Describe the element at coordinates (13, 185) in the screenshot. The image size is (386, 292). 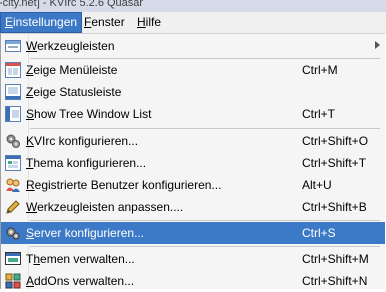
I see `users-icon` at that location.